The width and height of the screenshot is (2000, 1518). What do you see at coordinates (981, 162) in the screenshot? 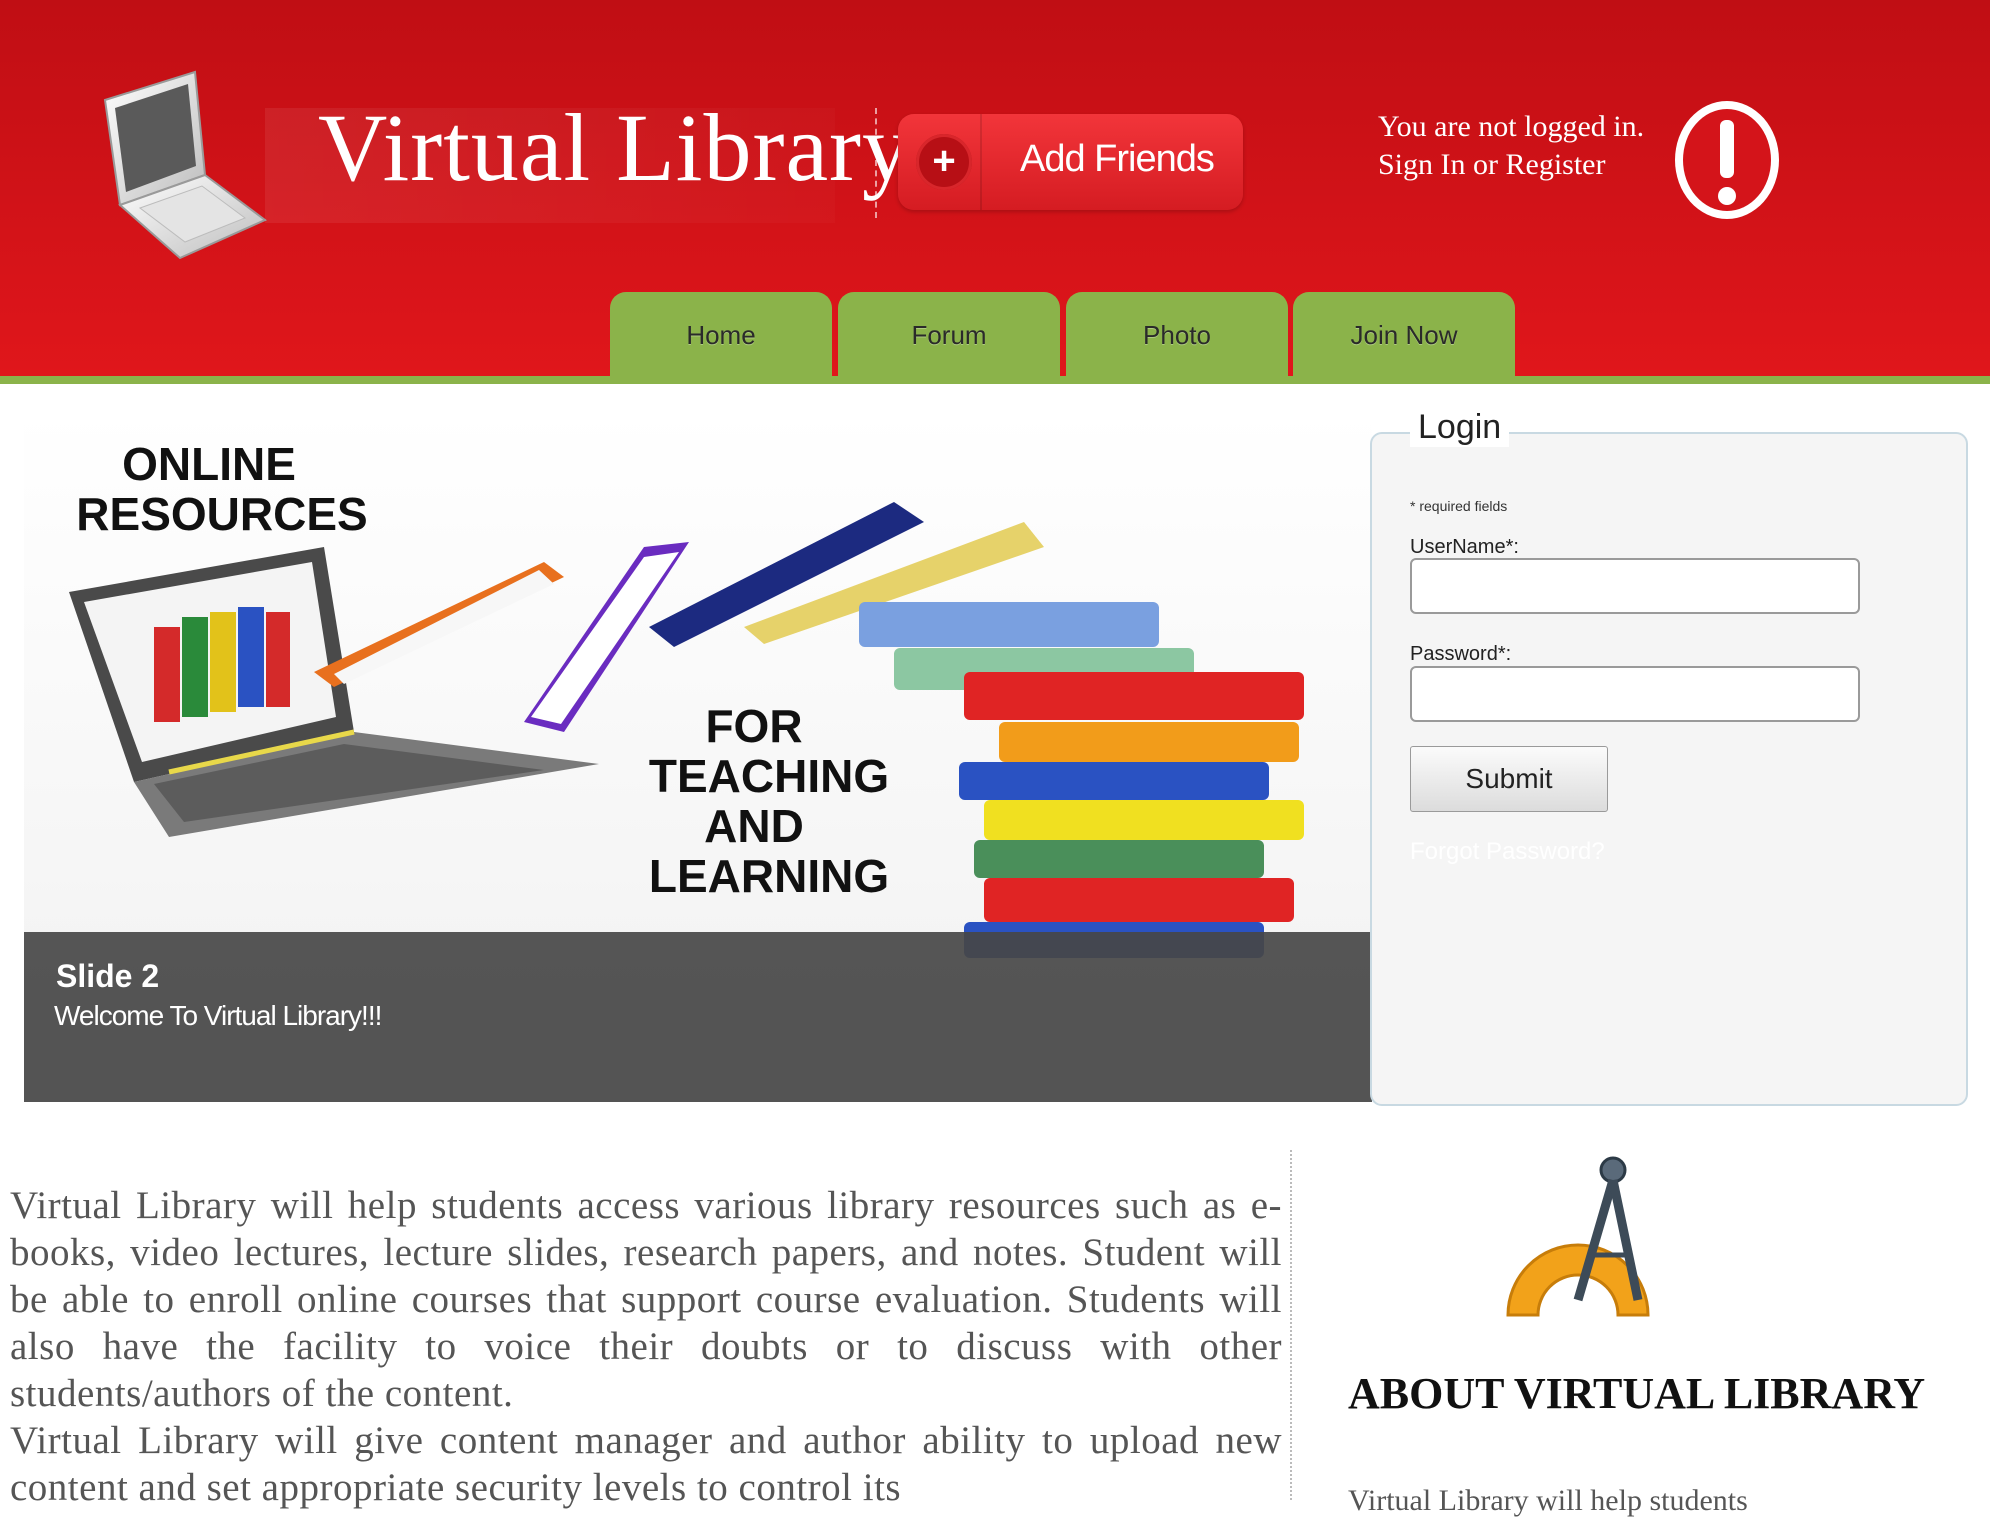
I see `button-separator` at bounding box center [981, 162].